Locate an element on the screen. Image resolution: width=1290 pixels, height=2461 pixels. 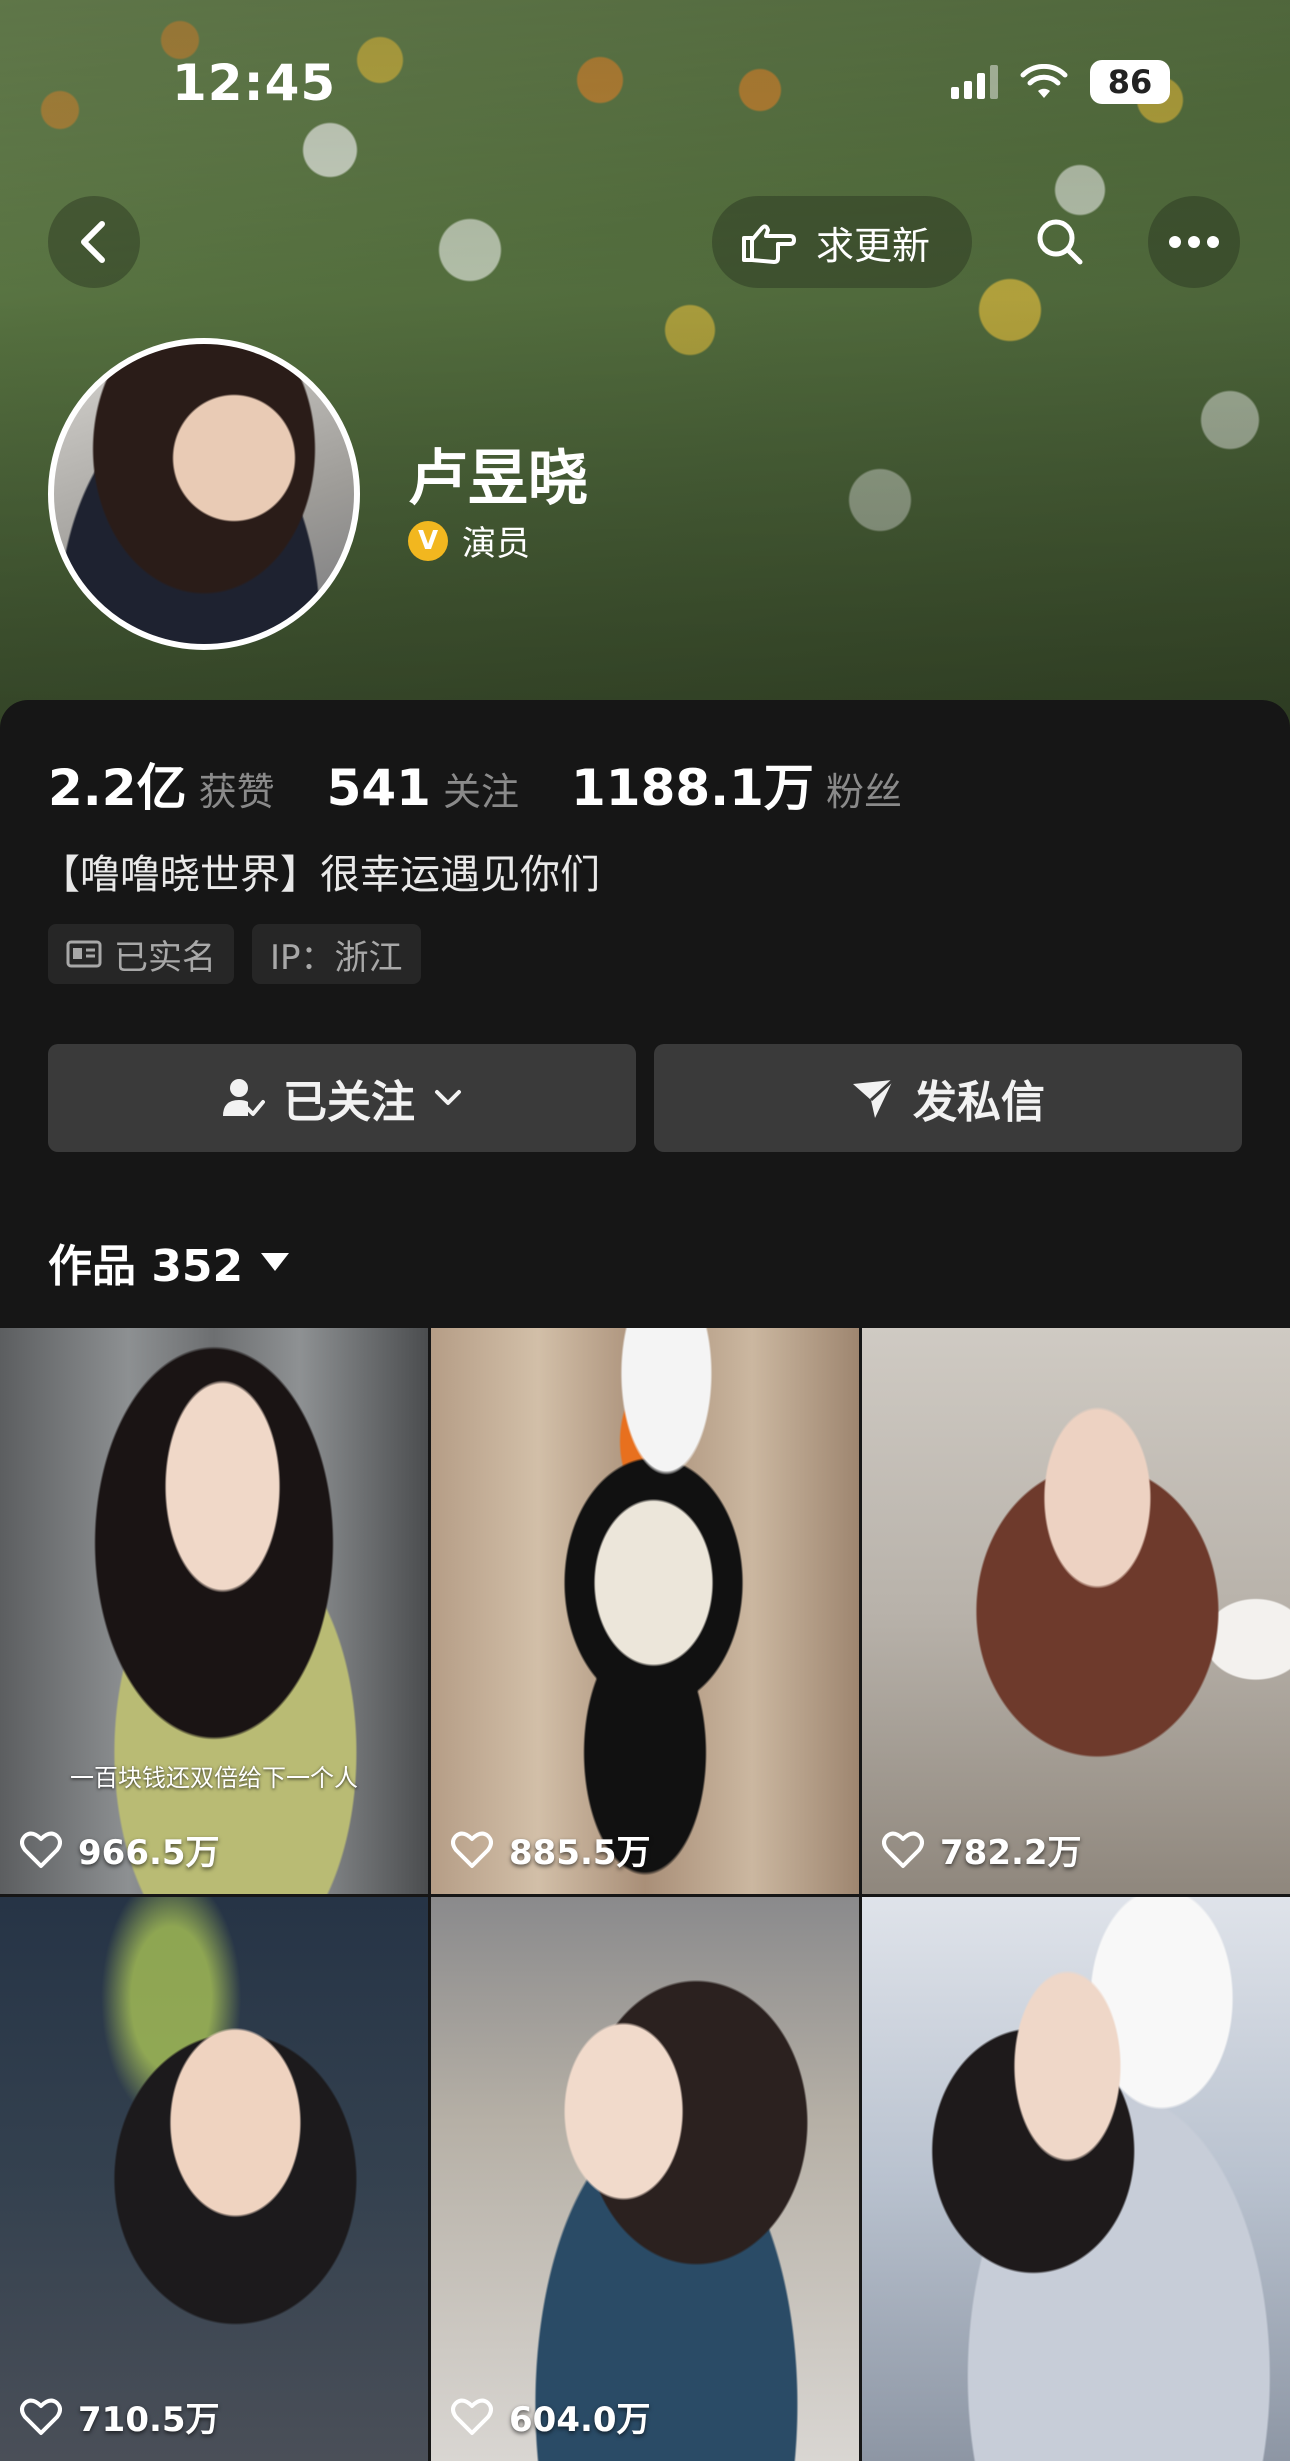
tag-ip-location: IP：浙江 is located at coordinates (336, 954).